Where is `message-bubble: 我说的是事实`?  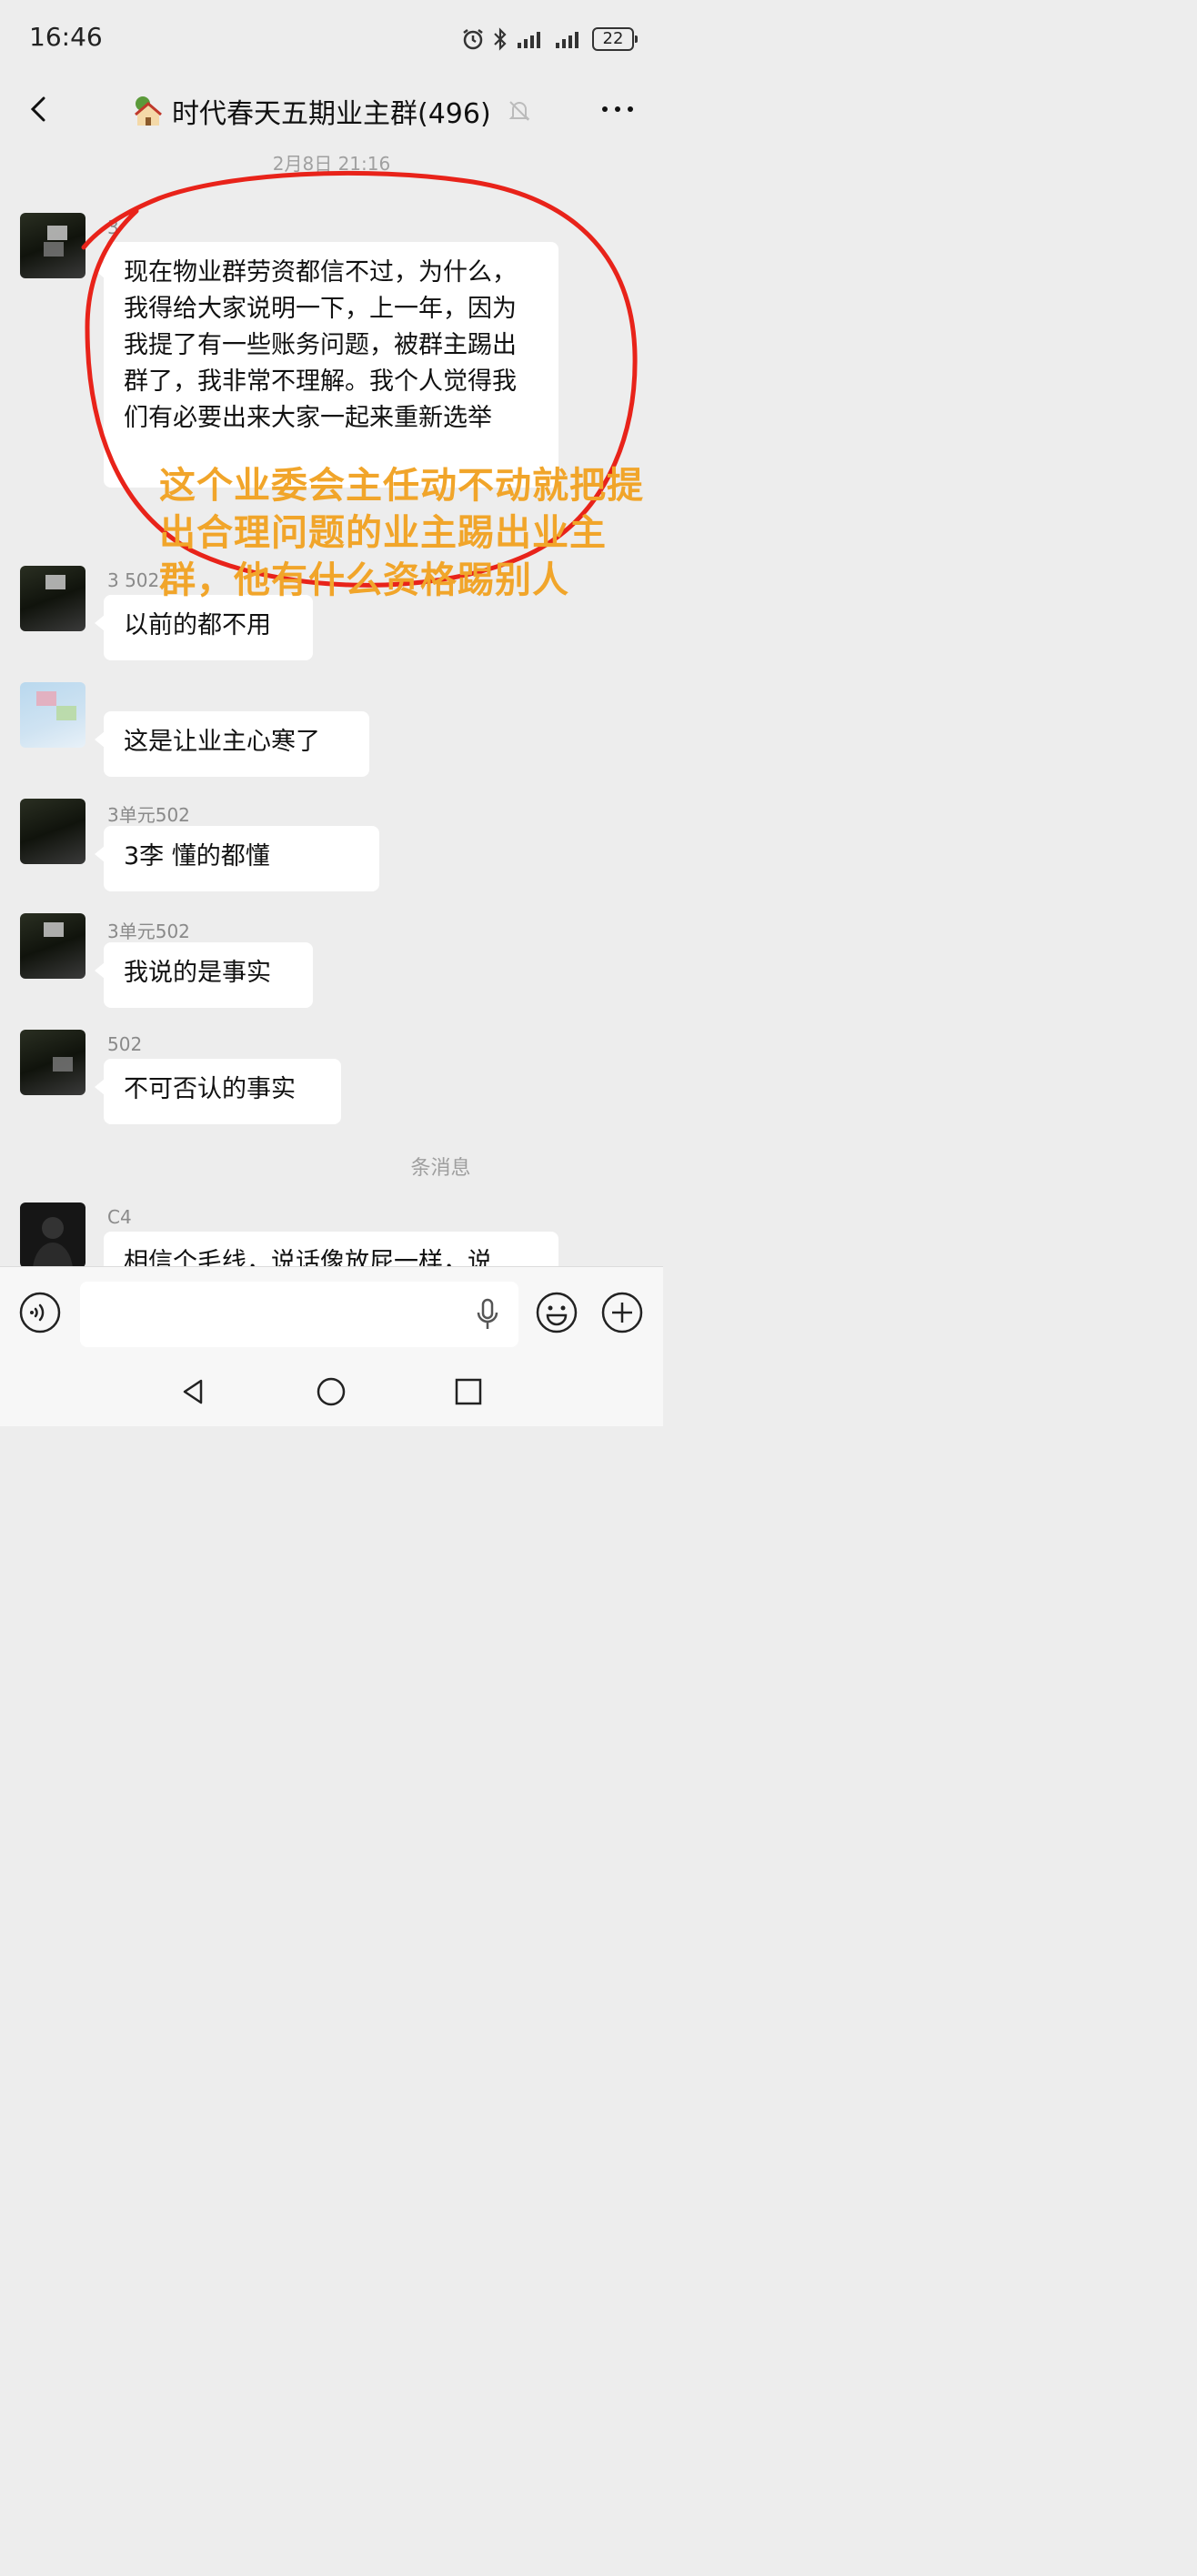 message-bubble: 我说的是事实 is located at coordinates (204, 975).